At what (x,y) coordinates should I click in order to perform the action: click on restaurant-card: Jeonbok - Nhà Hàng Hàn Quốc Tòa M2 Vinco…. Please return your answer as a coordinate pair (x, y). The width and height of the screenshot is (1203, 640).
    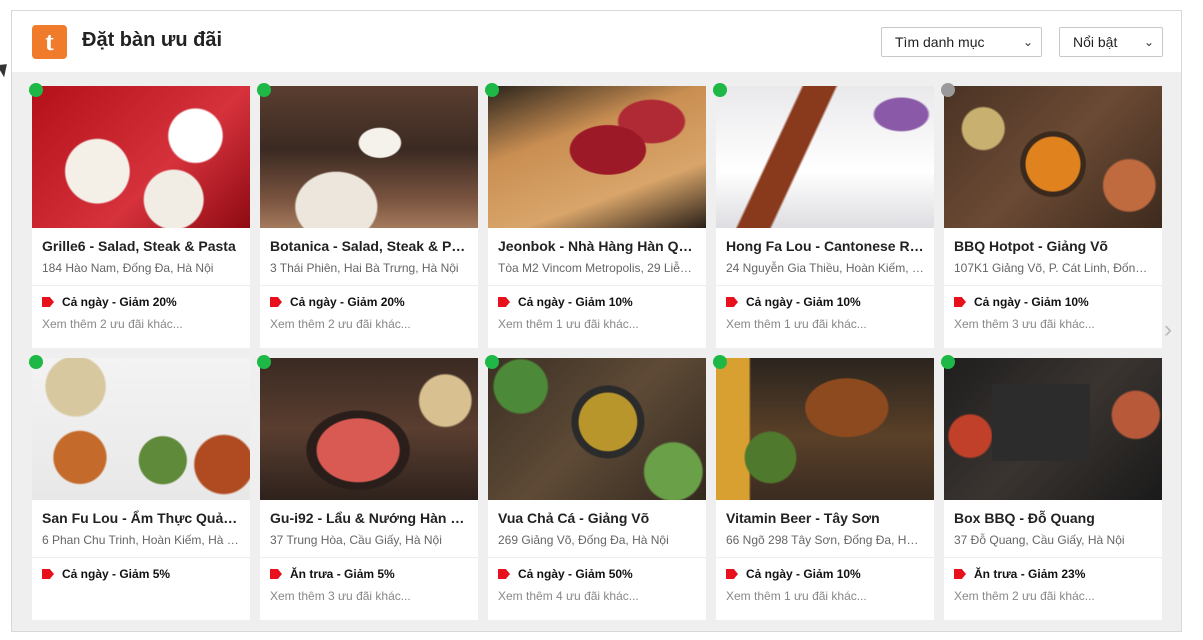
    Looking at the image, I should click on (595, 215).